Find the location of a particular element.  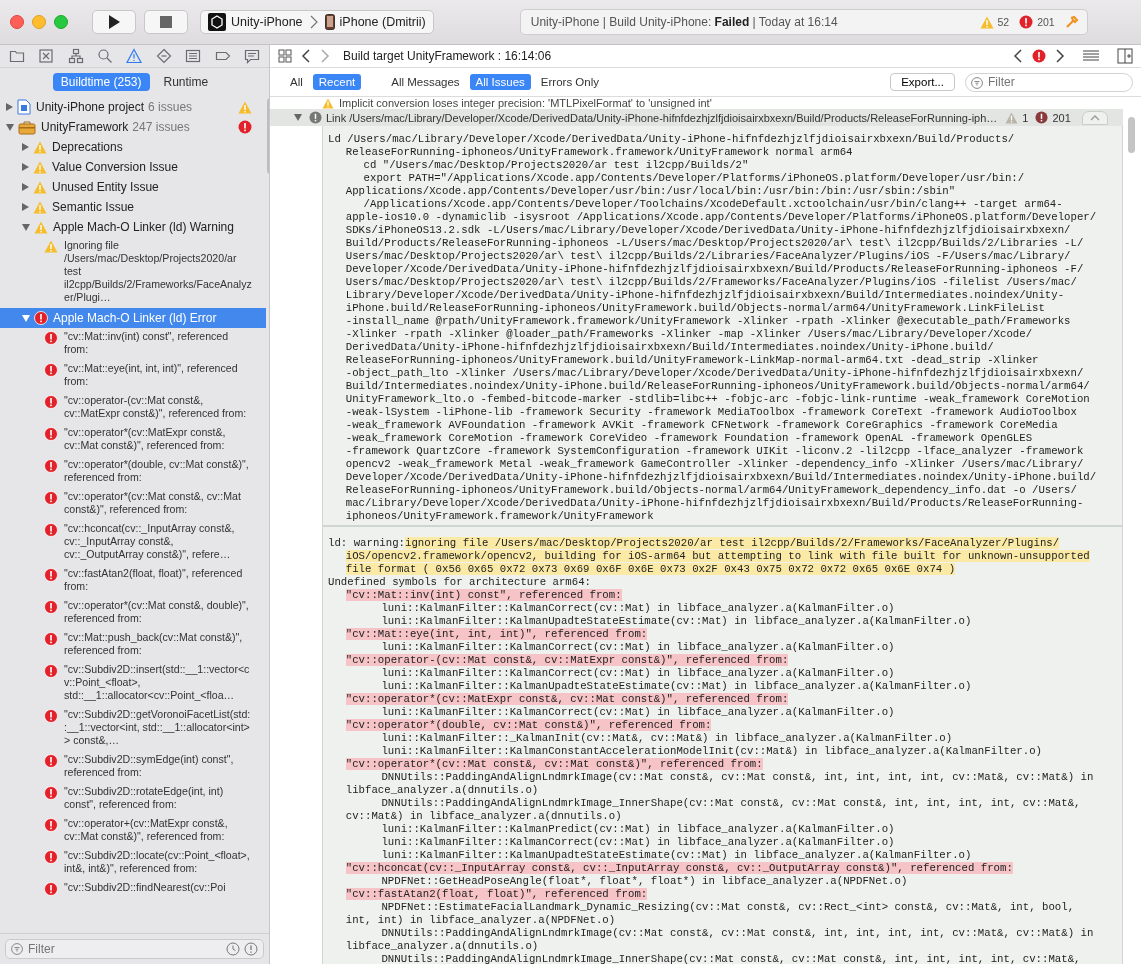

tree-row: "cv::Subdiv2D::rotateEdge(int, int) const", referenced from: is located at coordinates (133, 799).